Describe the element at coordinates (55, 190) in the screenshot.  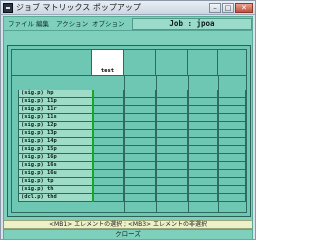
I see `row-label: (sig.p) th` at that location.